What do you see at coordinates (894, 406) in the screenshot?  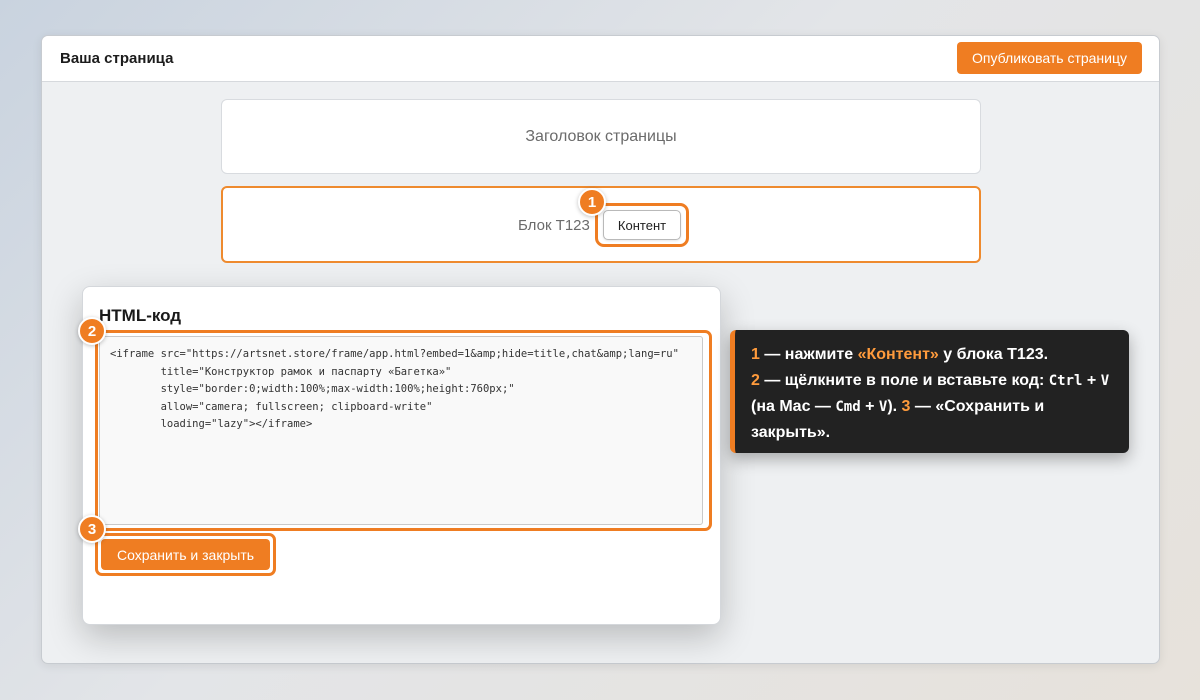 I see `tooltip-text: ).` at bounding box center [894, 406].